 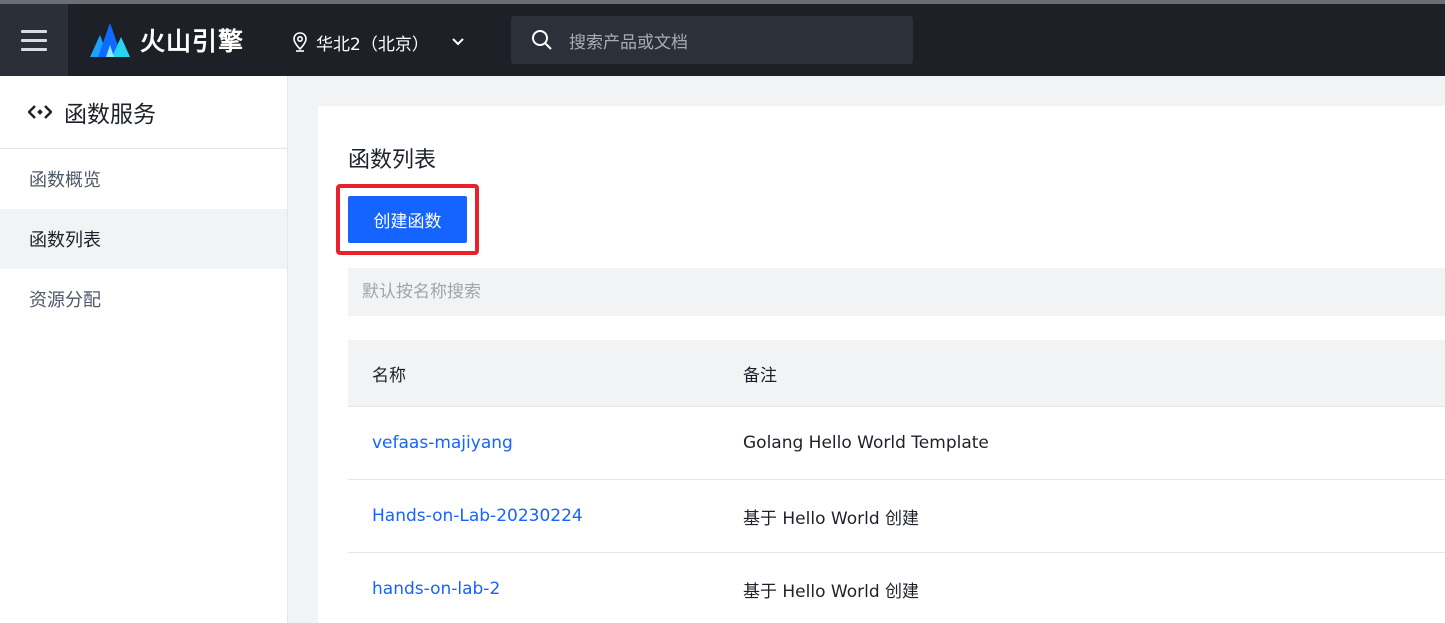 I want to click on brand-logo: 火山引擎, so click(x=167, y=40).